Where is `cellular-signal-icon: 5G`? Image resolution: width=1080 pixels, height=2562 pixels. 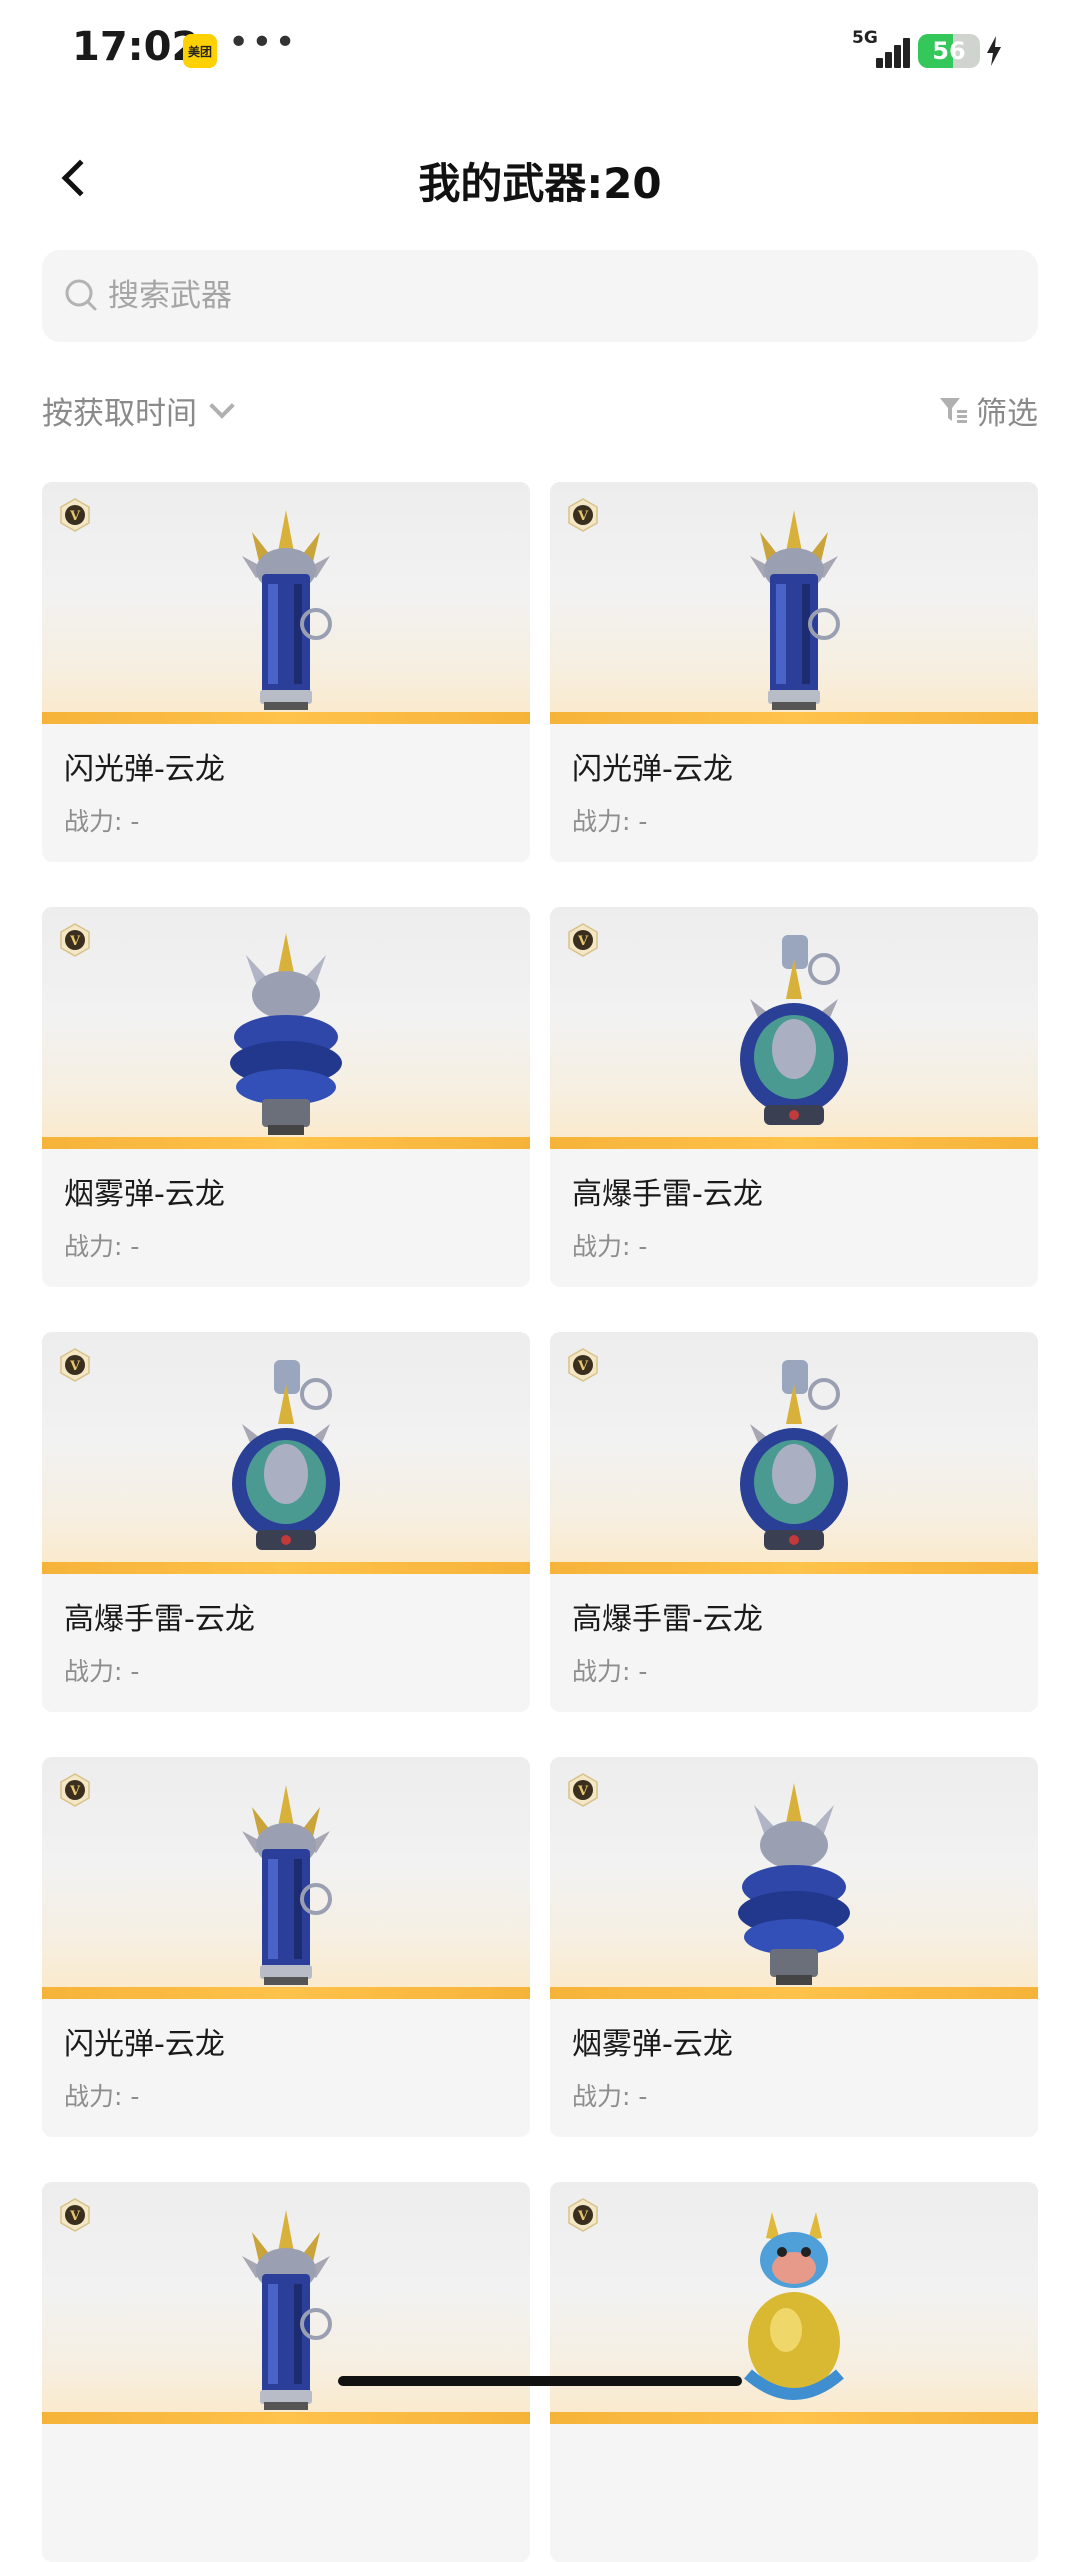 cellular-signal-icon: 5G is located at coordinates (881, 48).